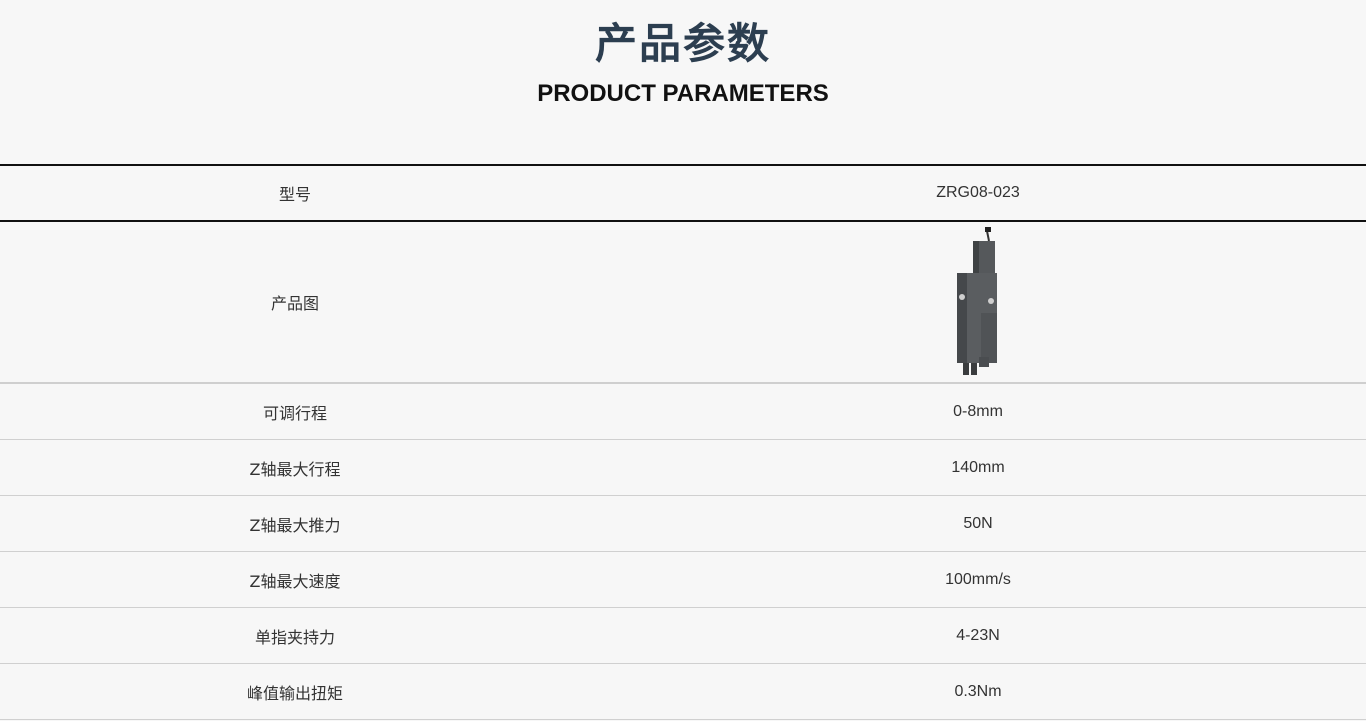  What do you see at coordinates (682, 43) in the screenshot?
I see `page-title: 产品参数` at bounding box center [682, 43].